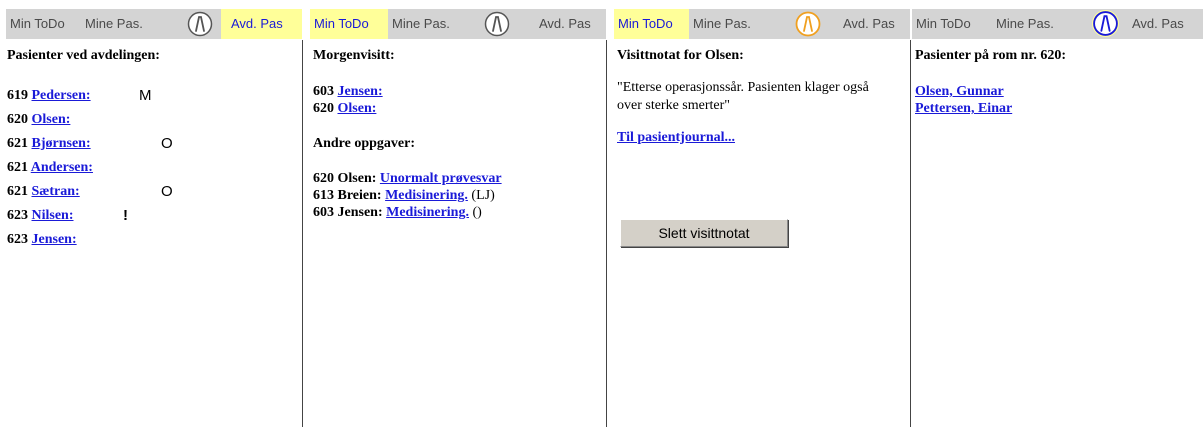 This screenshot has height=427, width=1203. Describe the element at coordinates (959, 91) in the screenshot. I see `patient-link: Olsen, Gunnar` at that location.